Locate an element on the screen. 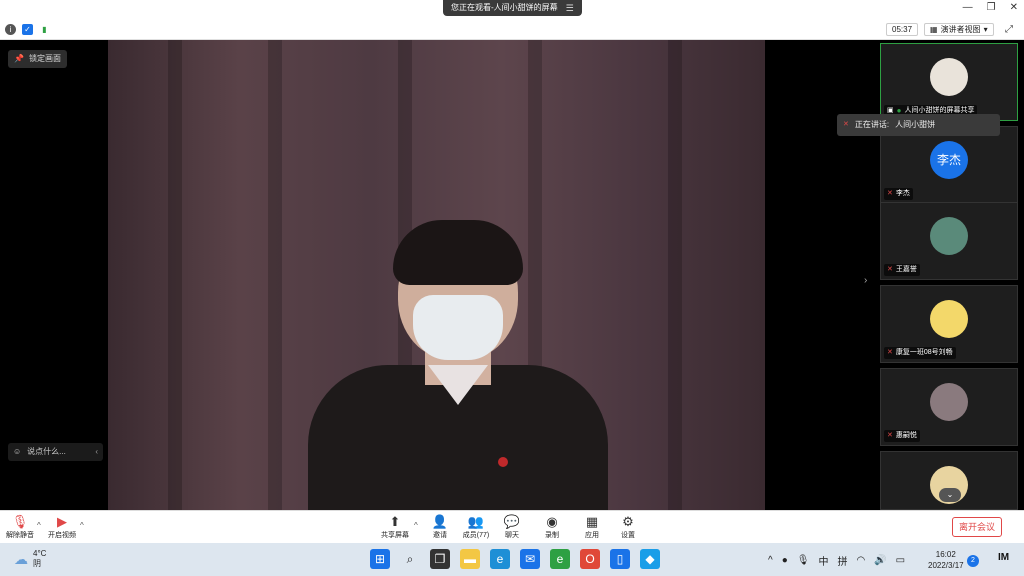 The image size is (1024, 576). system-tray: ^ ● 🎙 中 拼 ◠ 🔊 ▭ is located at coordinates (836, 560).